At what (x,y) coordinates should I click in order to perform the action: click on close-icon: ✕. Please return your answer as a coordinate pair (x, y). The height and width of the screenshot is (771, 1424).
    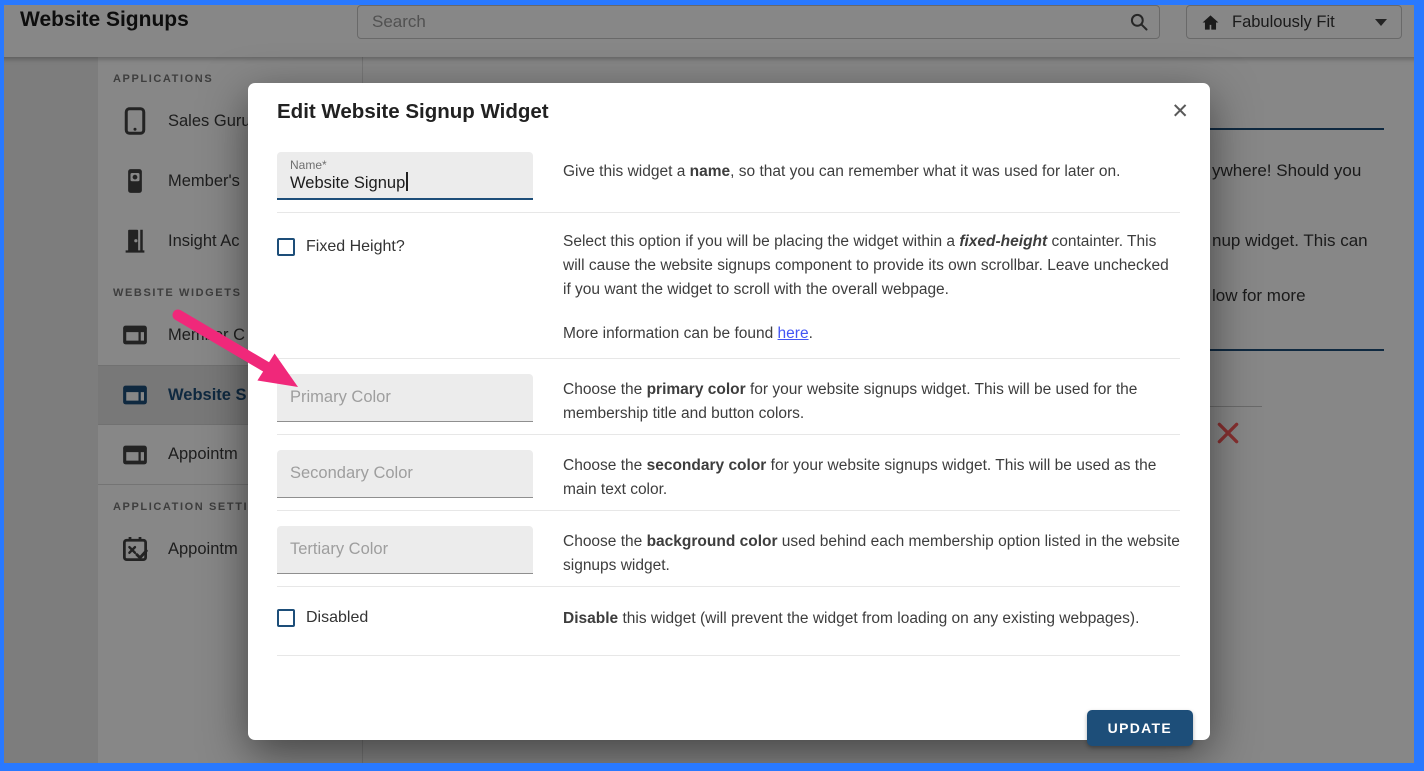
    Looking at the image, I should click on (1180, 112).